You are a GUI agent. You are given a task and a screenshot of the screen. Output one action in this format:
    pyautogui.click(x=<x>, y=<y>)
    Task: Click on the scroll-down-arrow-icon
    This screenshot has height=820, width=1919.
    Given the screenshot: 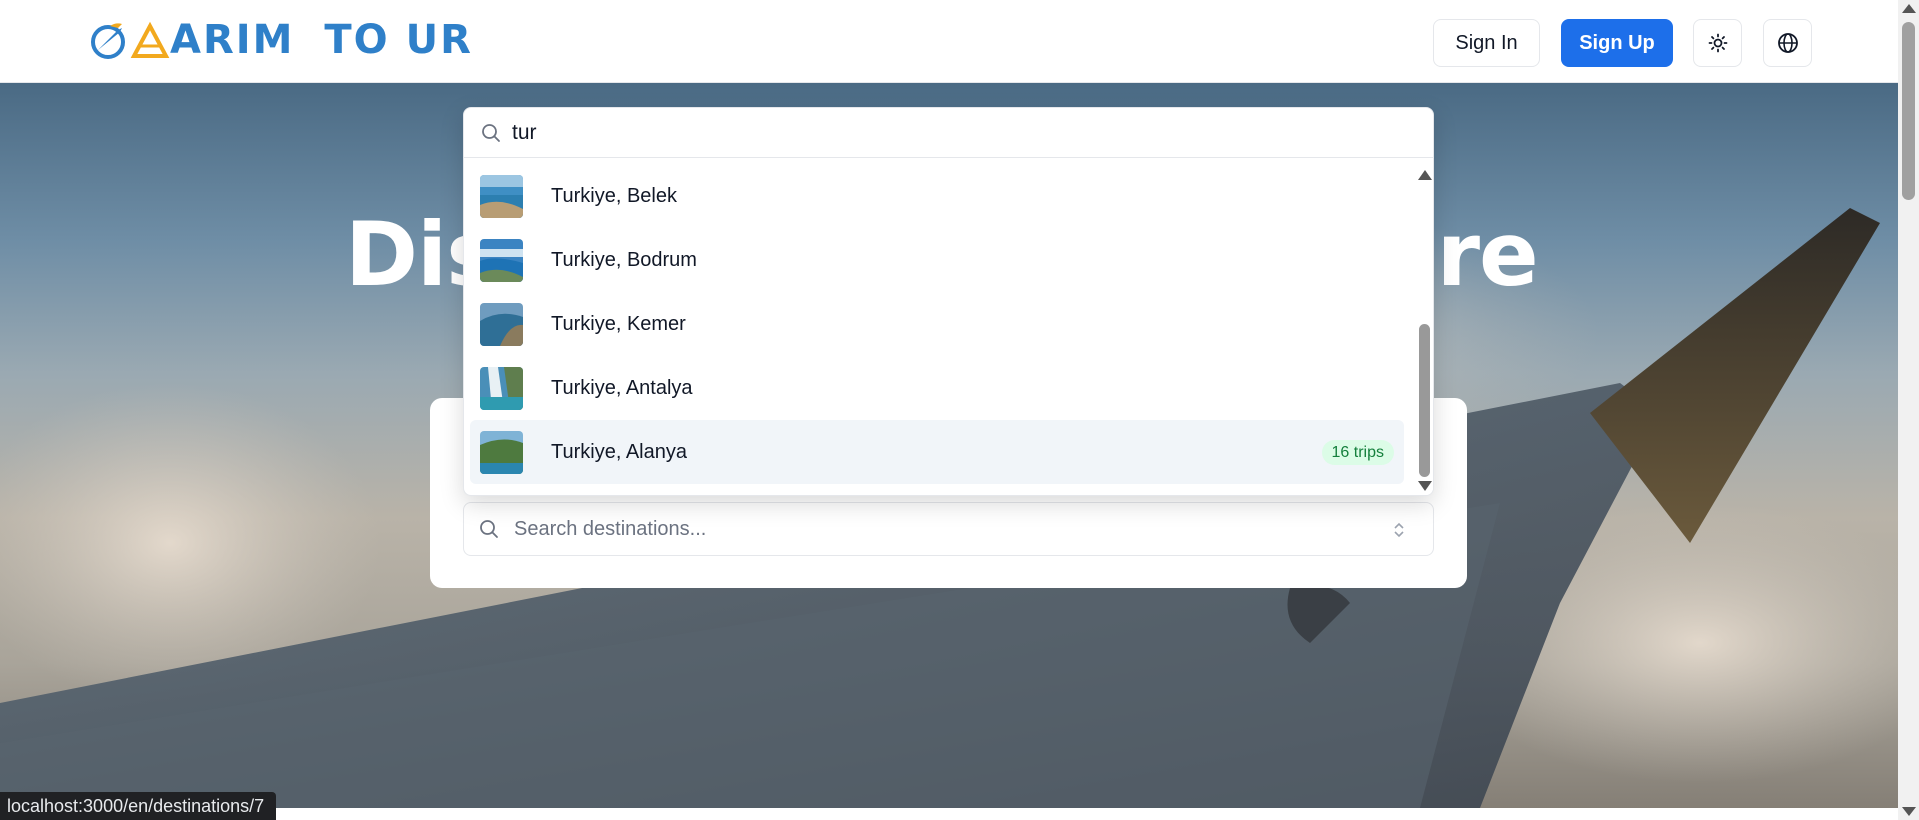 What is the action you would take?
    pyautogui.click(x=1425, y=486)
    